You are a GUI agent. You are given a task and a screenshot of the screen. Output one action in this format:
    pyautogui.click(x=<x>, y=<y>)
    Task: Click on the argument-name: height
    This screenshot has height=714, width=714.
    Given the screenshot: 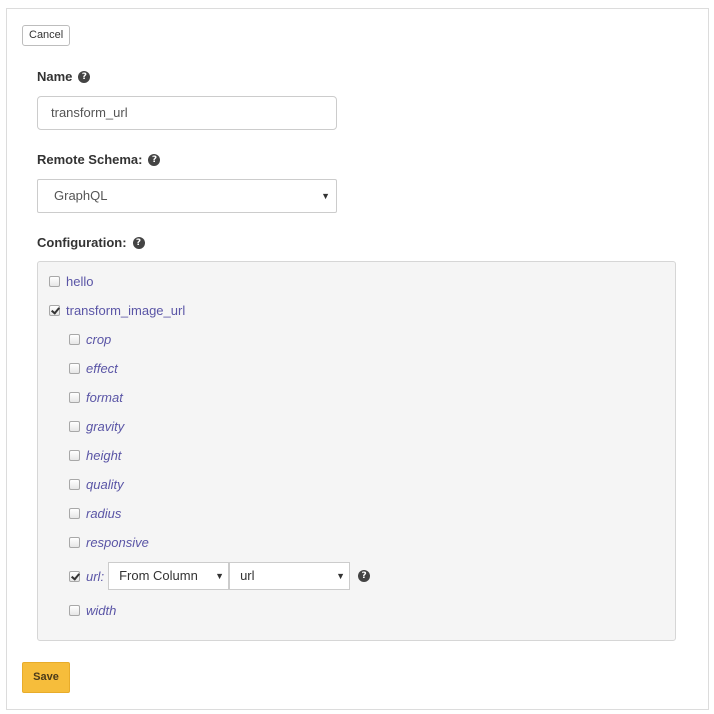 What is the action you would take?
    pyautogui.click(x=104, y=455)
    